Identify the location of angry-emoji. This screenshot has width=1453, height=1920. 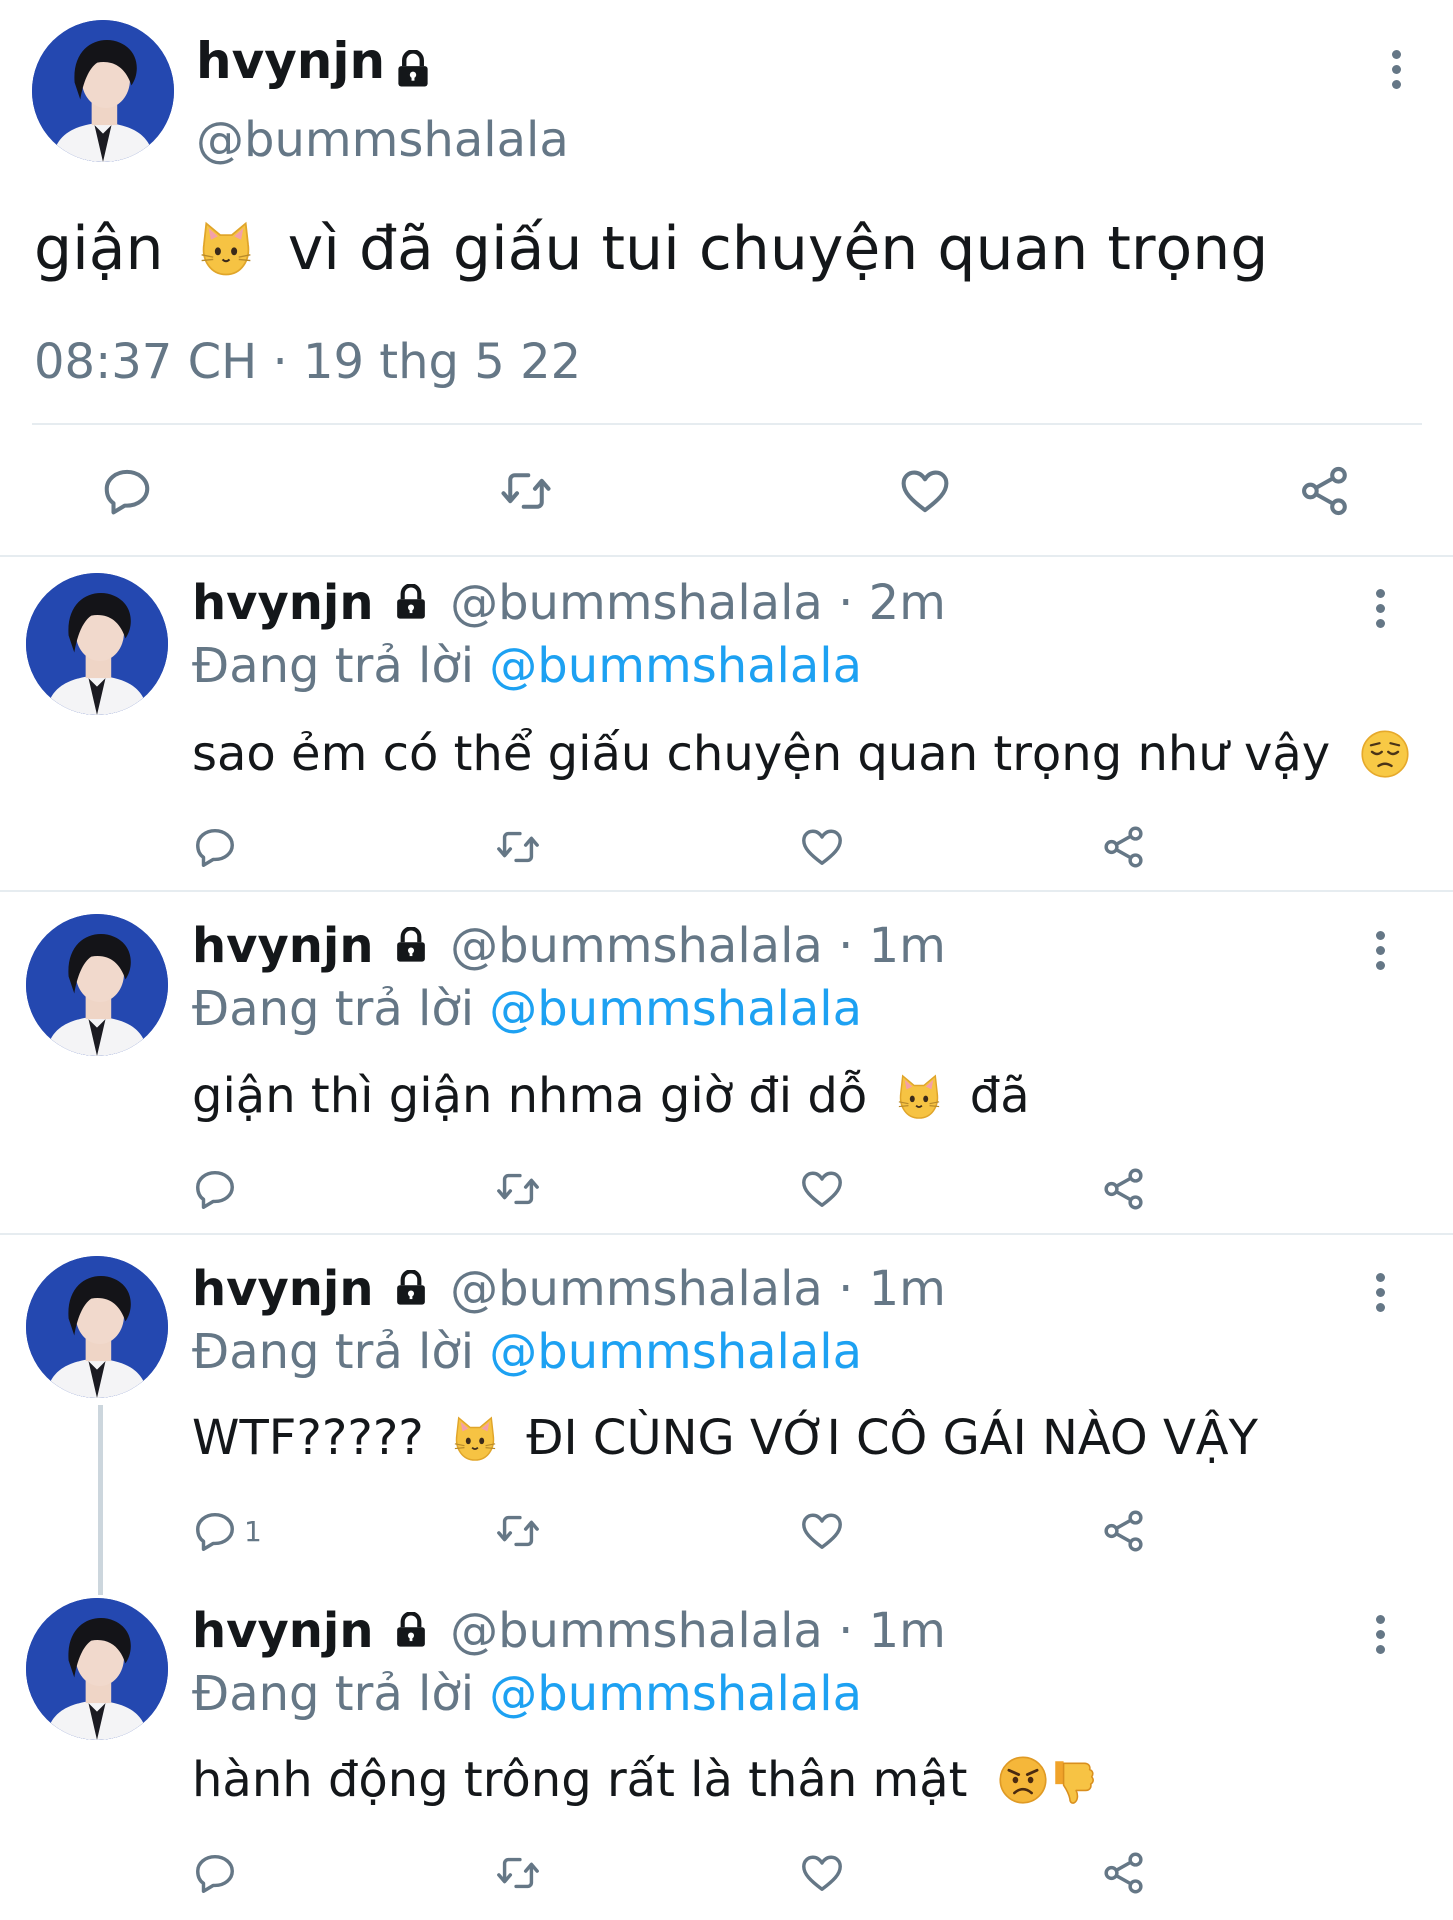
(1023, 1780).